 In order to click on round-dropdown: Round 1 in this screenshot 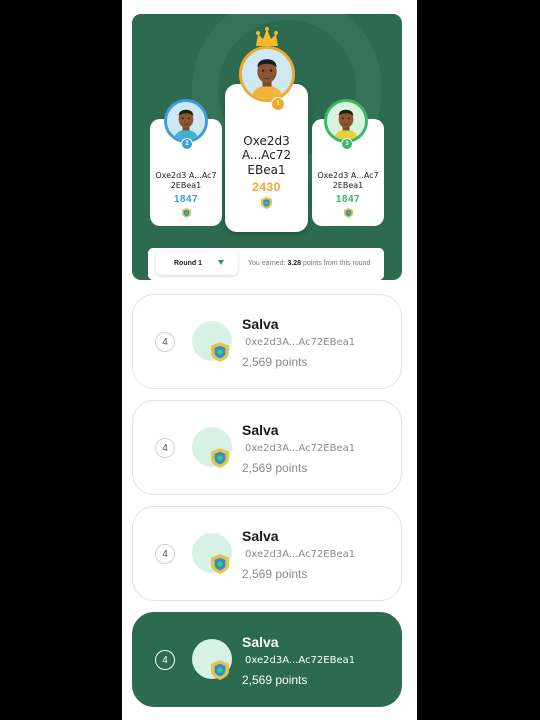, I will do `click(197, 263)`.